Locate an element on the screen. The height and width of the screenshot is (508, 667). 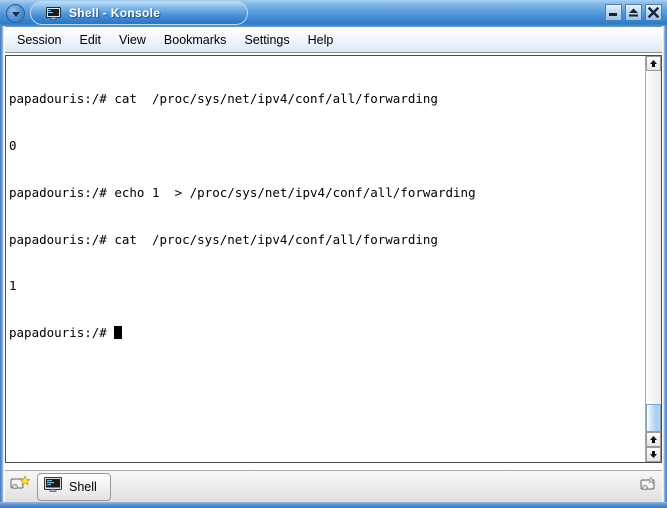
terminal-scrollbar is located at coordinates (653, 259).